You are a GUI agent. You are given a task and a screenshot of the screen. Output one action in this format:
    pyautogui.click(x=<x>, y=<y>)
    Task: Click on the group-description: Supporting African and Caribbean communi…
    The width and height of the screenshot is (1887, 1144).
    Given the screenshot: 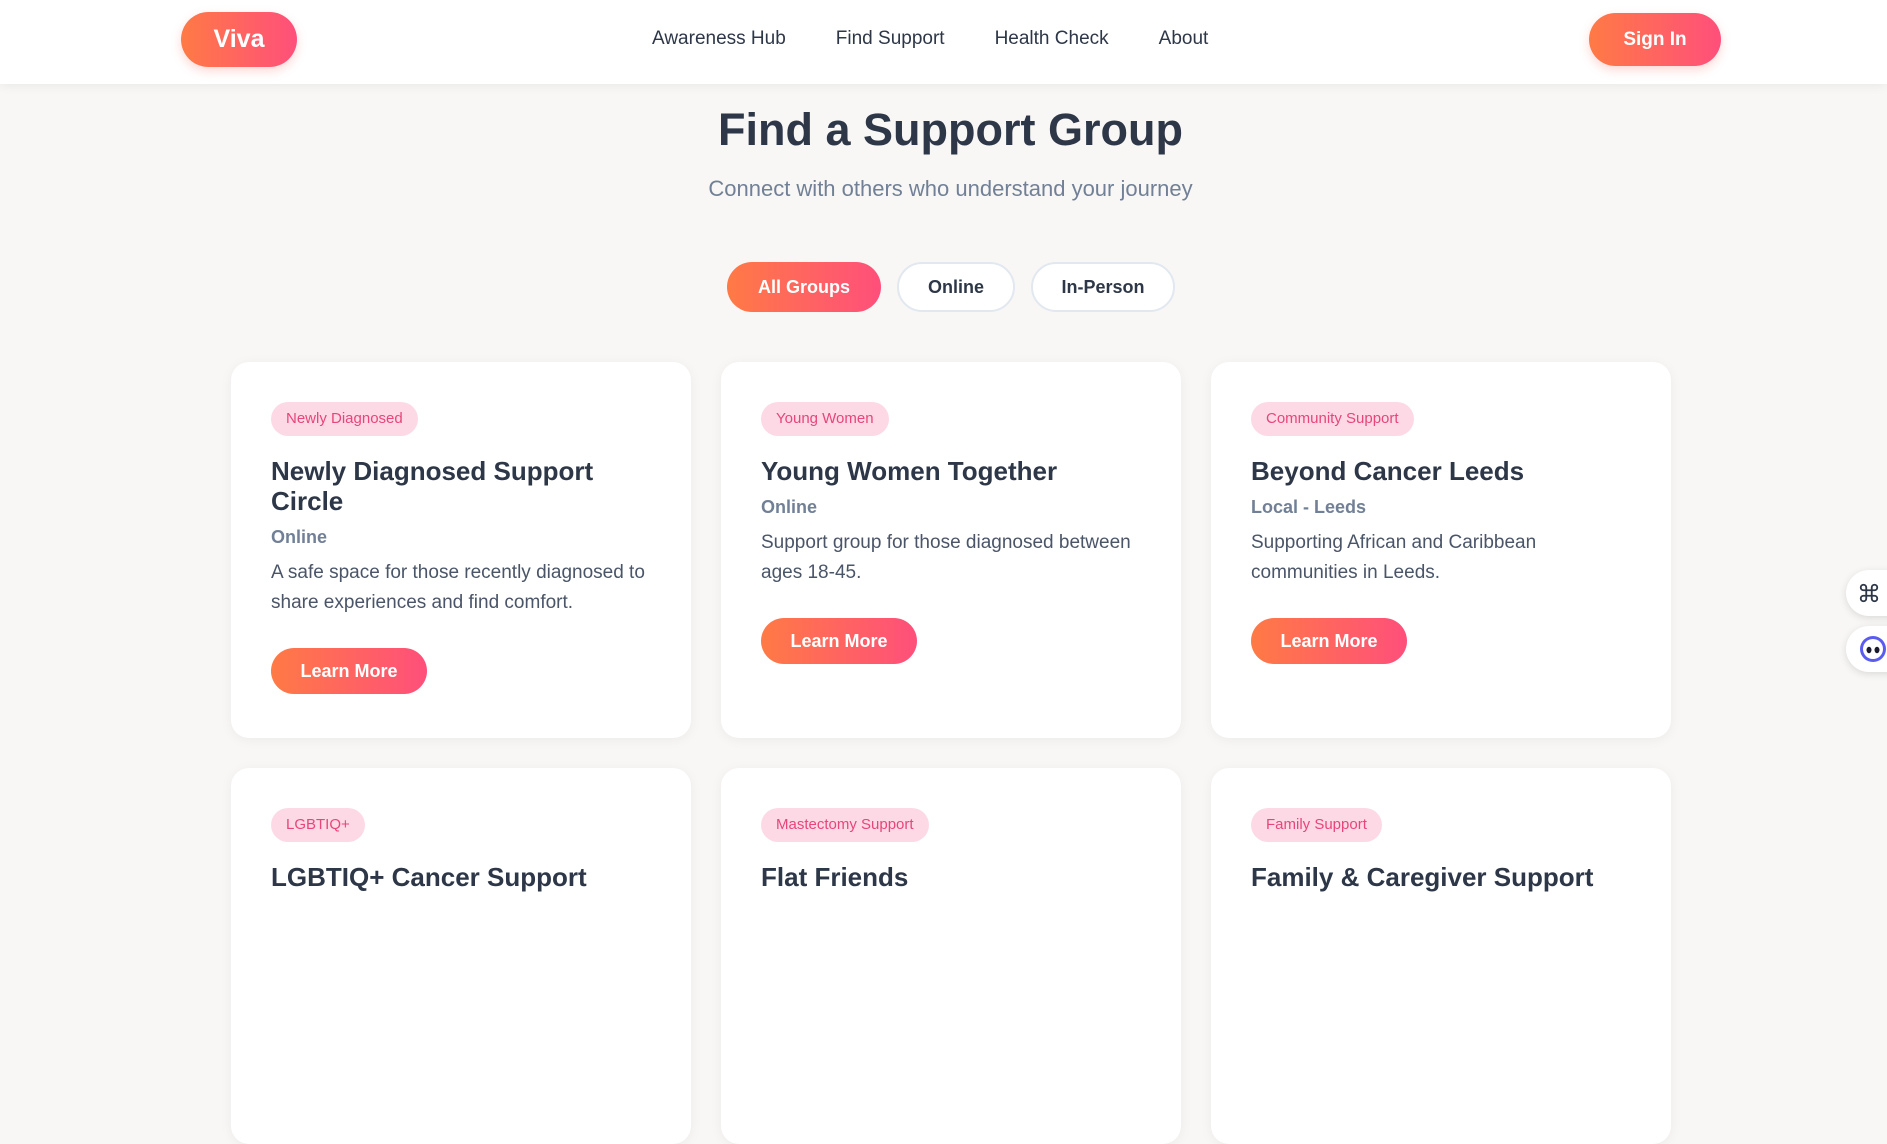 What is the action you would take?
    pyautogui.click(x=1394, y=557)
    